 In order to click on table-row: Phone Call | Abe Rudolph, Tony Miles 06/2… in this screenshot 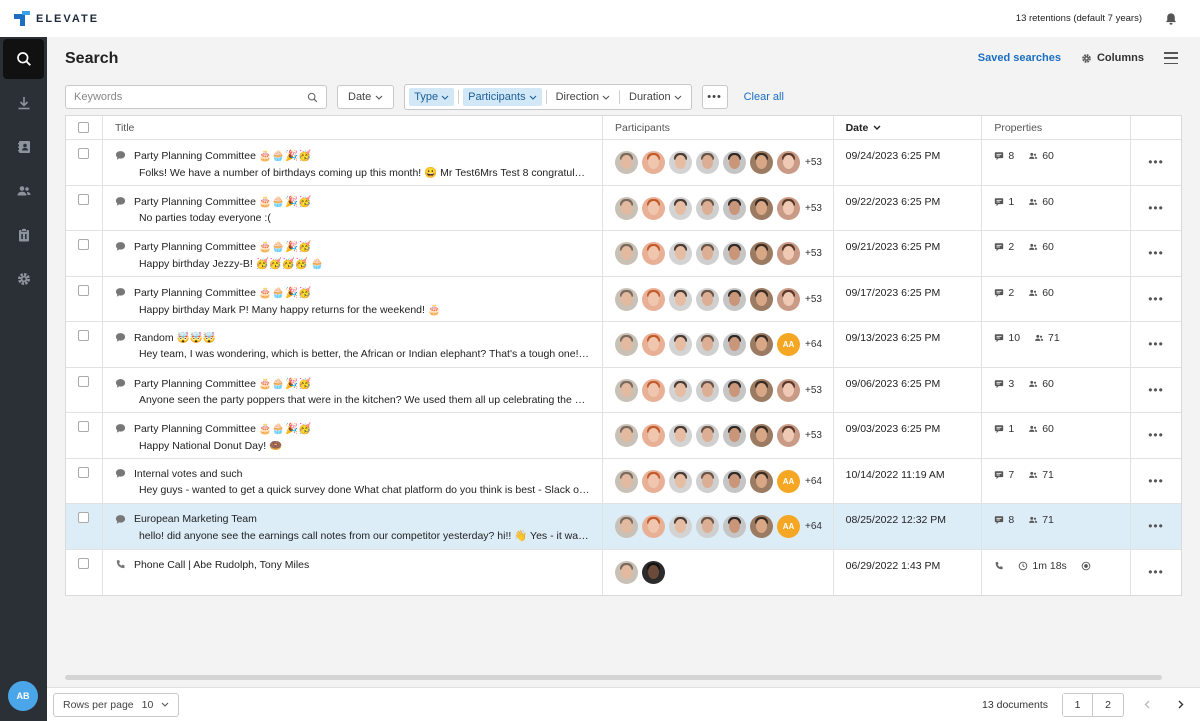, I will do `click(623, 572)`.